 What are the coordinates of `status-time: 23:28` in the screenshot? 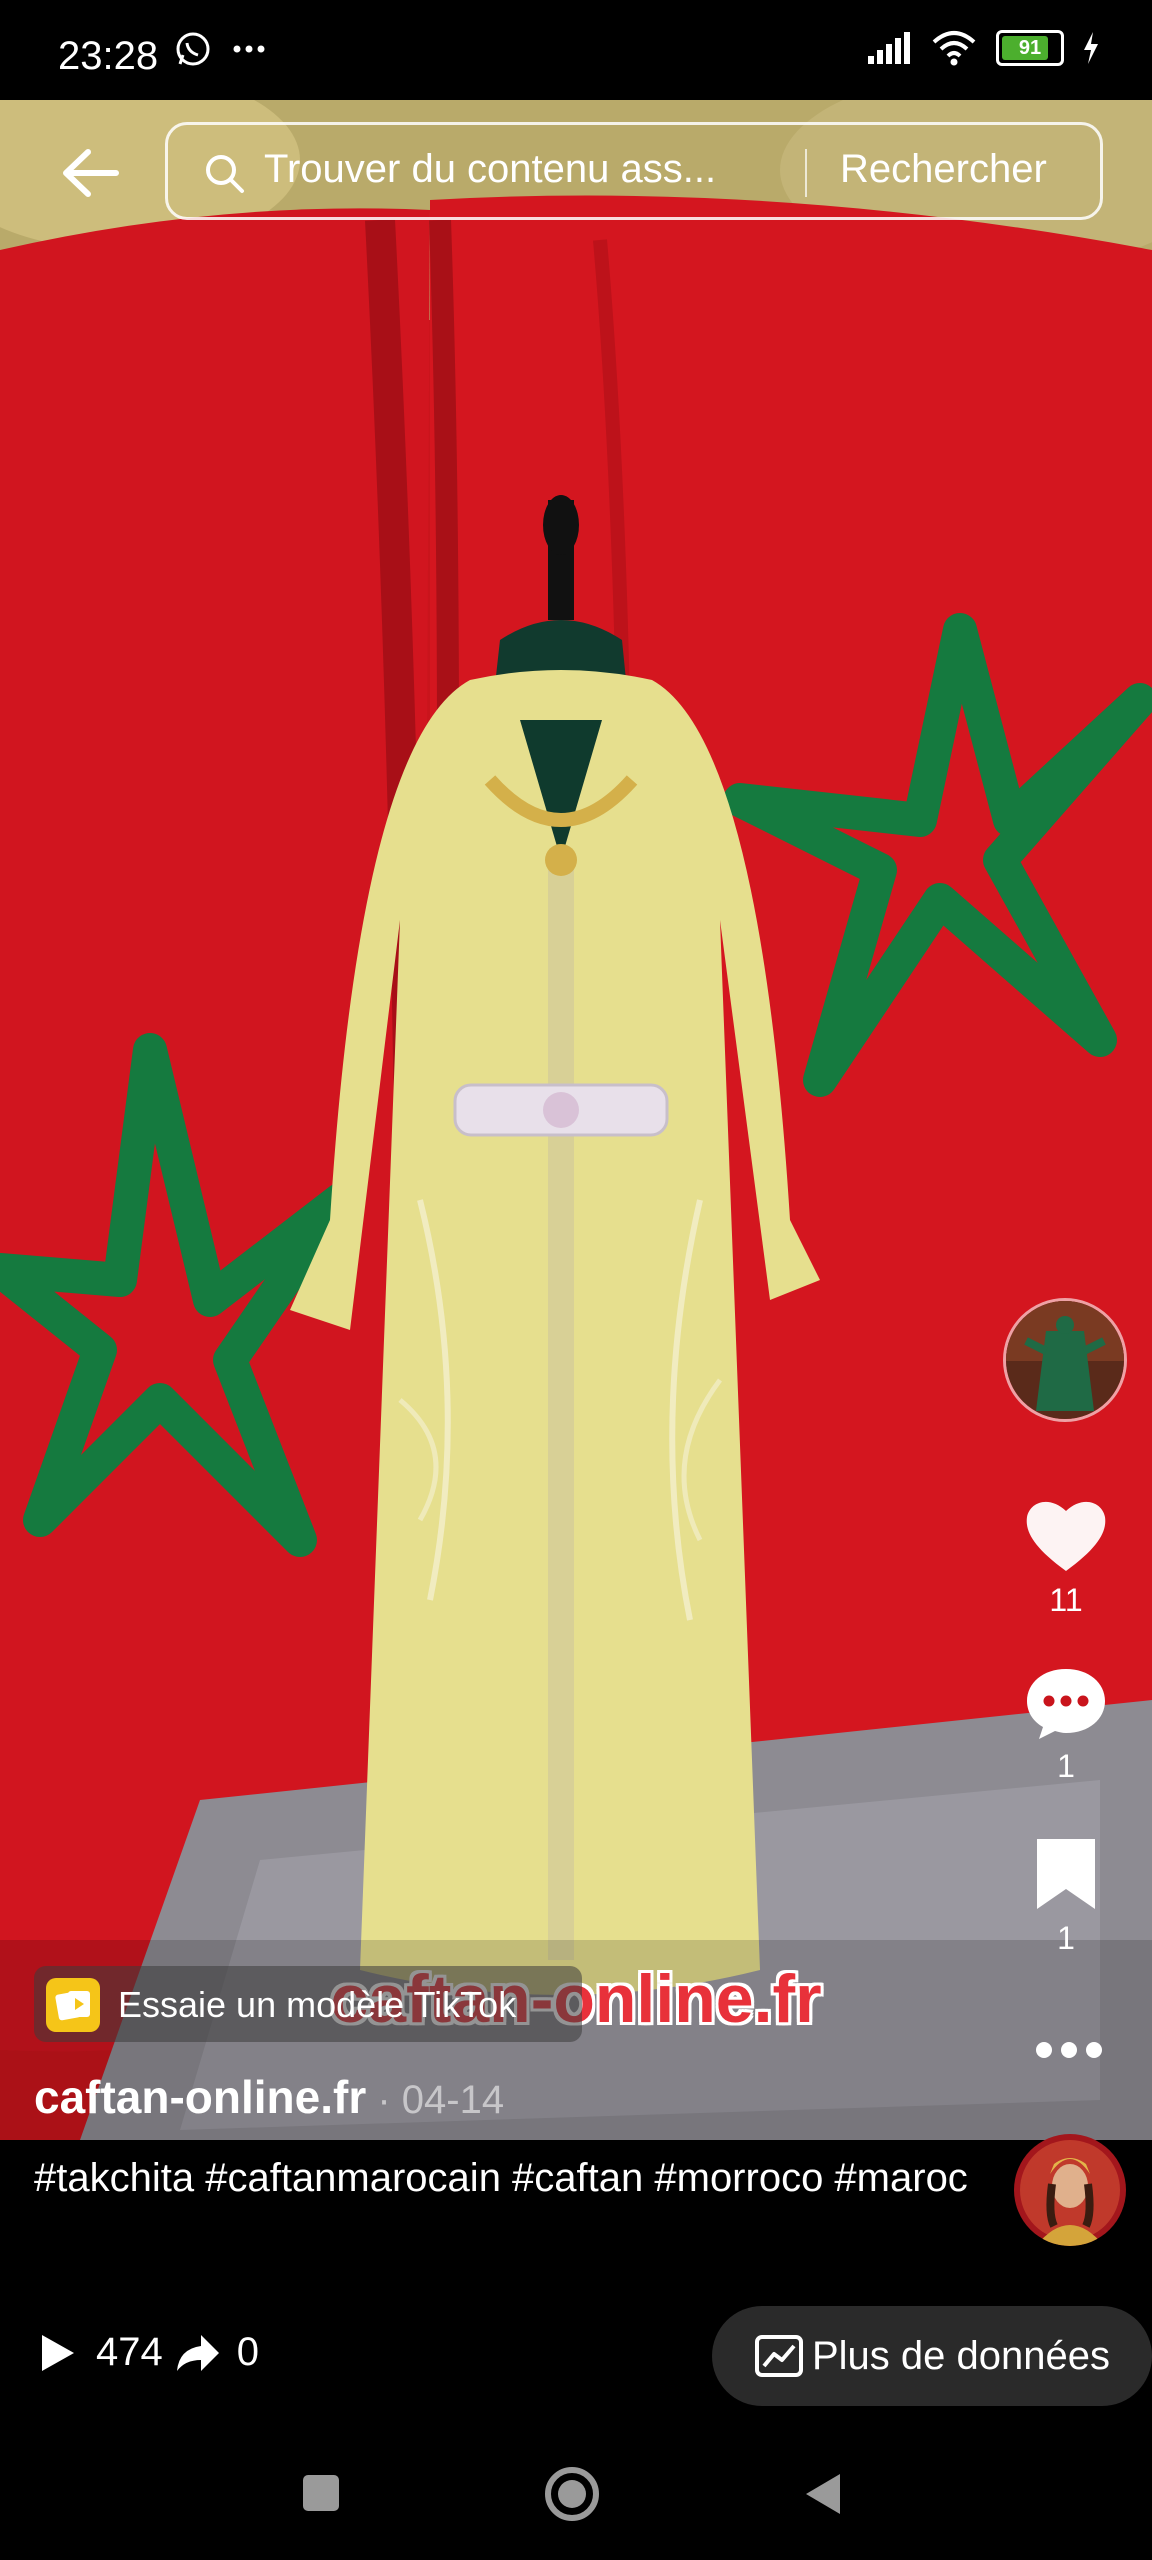 It's located at (108, 56).